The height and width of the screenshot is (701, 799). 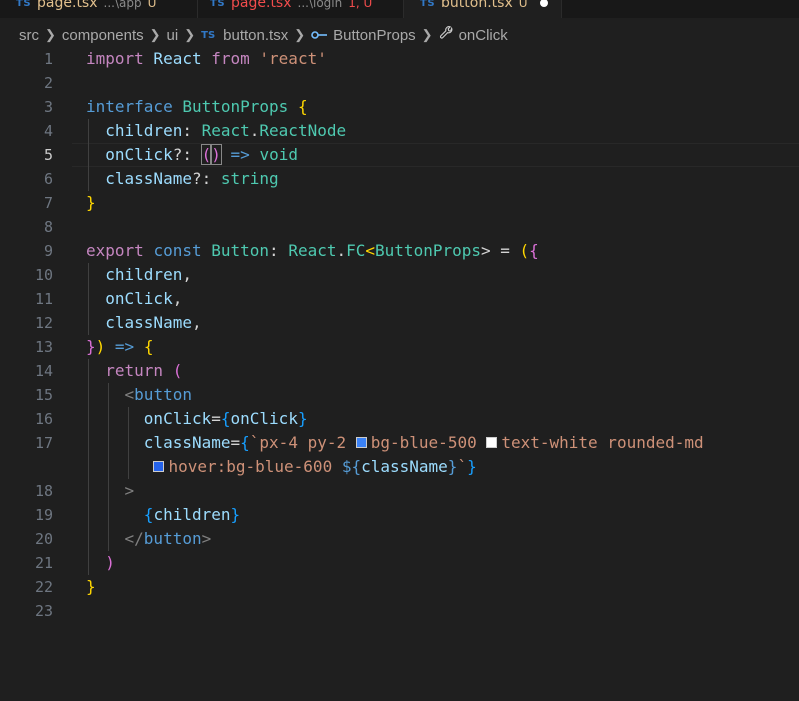 What do you see at coordinates (216, 154) in the screenshot?
I see `bracket-match: )` at bounding box center [216, 154].